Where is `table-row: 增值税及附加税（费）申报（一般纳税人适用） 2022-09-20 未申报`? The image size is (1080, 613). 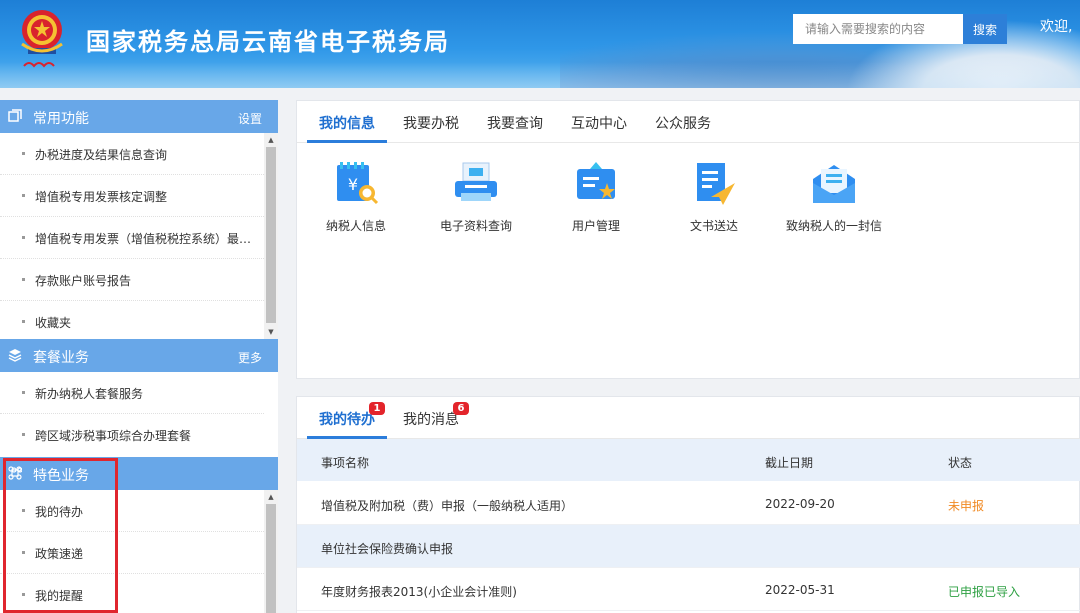
table-row: 增值税及附加税（费）申报（一般纳税人适用） 2022-09-20 未申报 is located at coordinates (688, 503).